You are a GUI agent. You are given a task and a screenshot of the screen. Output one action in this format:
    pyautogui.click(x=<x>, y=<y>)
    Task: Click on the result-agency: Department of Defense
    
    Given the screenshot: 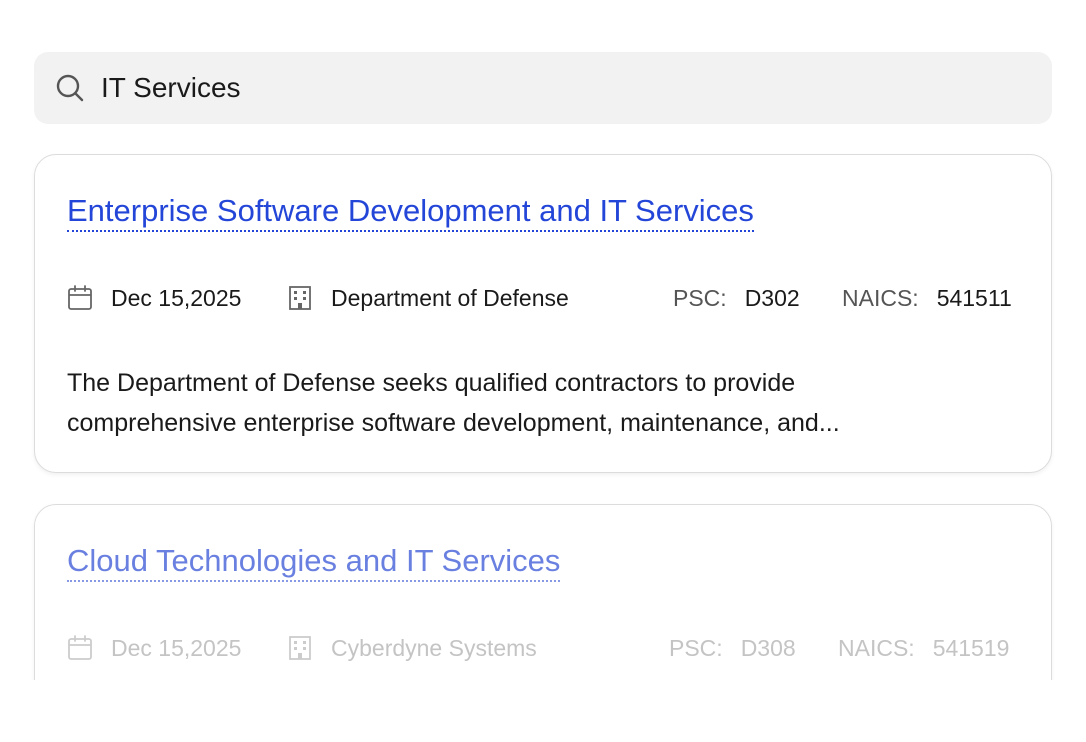 What is the action you would take?
    pyautogui.click(x=428, y=298)
    